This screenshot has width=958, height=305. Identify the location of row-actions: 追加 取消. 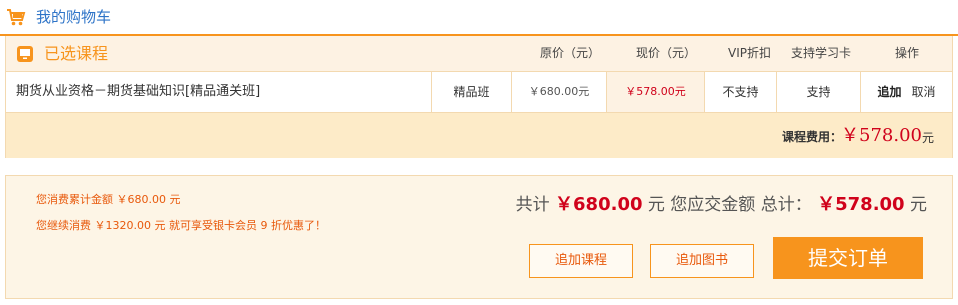
(906, 92).